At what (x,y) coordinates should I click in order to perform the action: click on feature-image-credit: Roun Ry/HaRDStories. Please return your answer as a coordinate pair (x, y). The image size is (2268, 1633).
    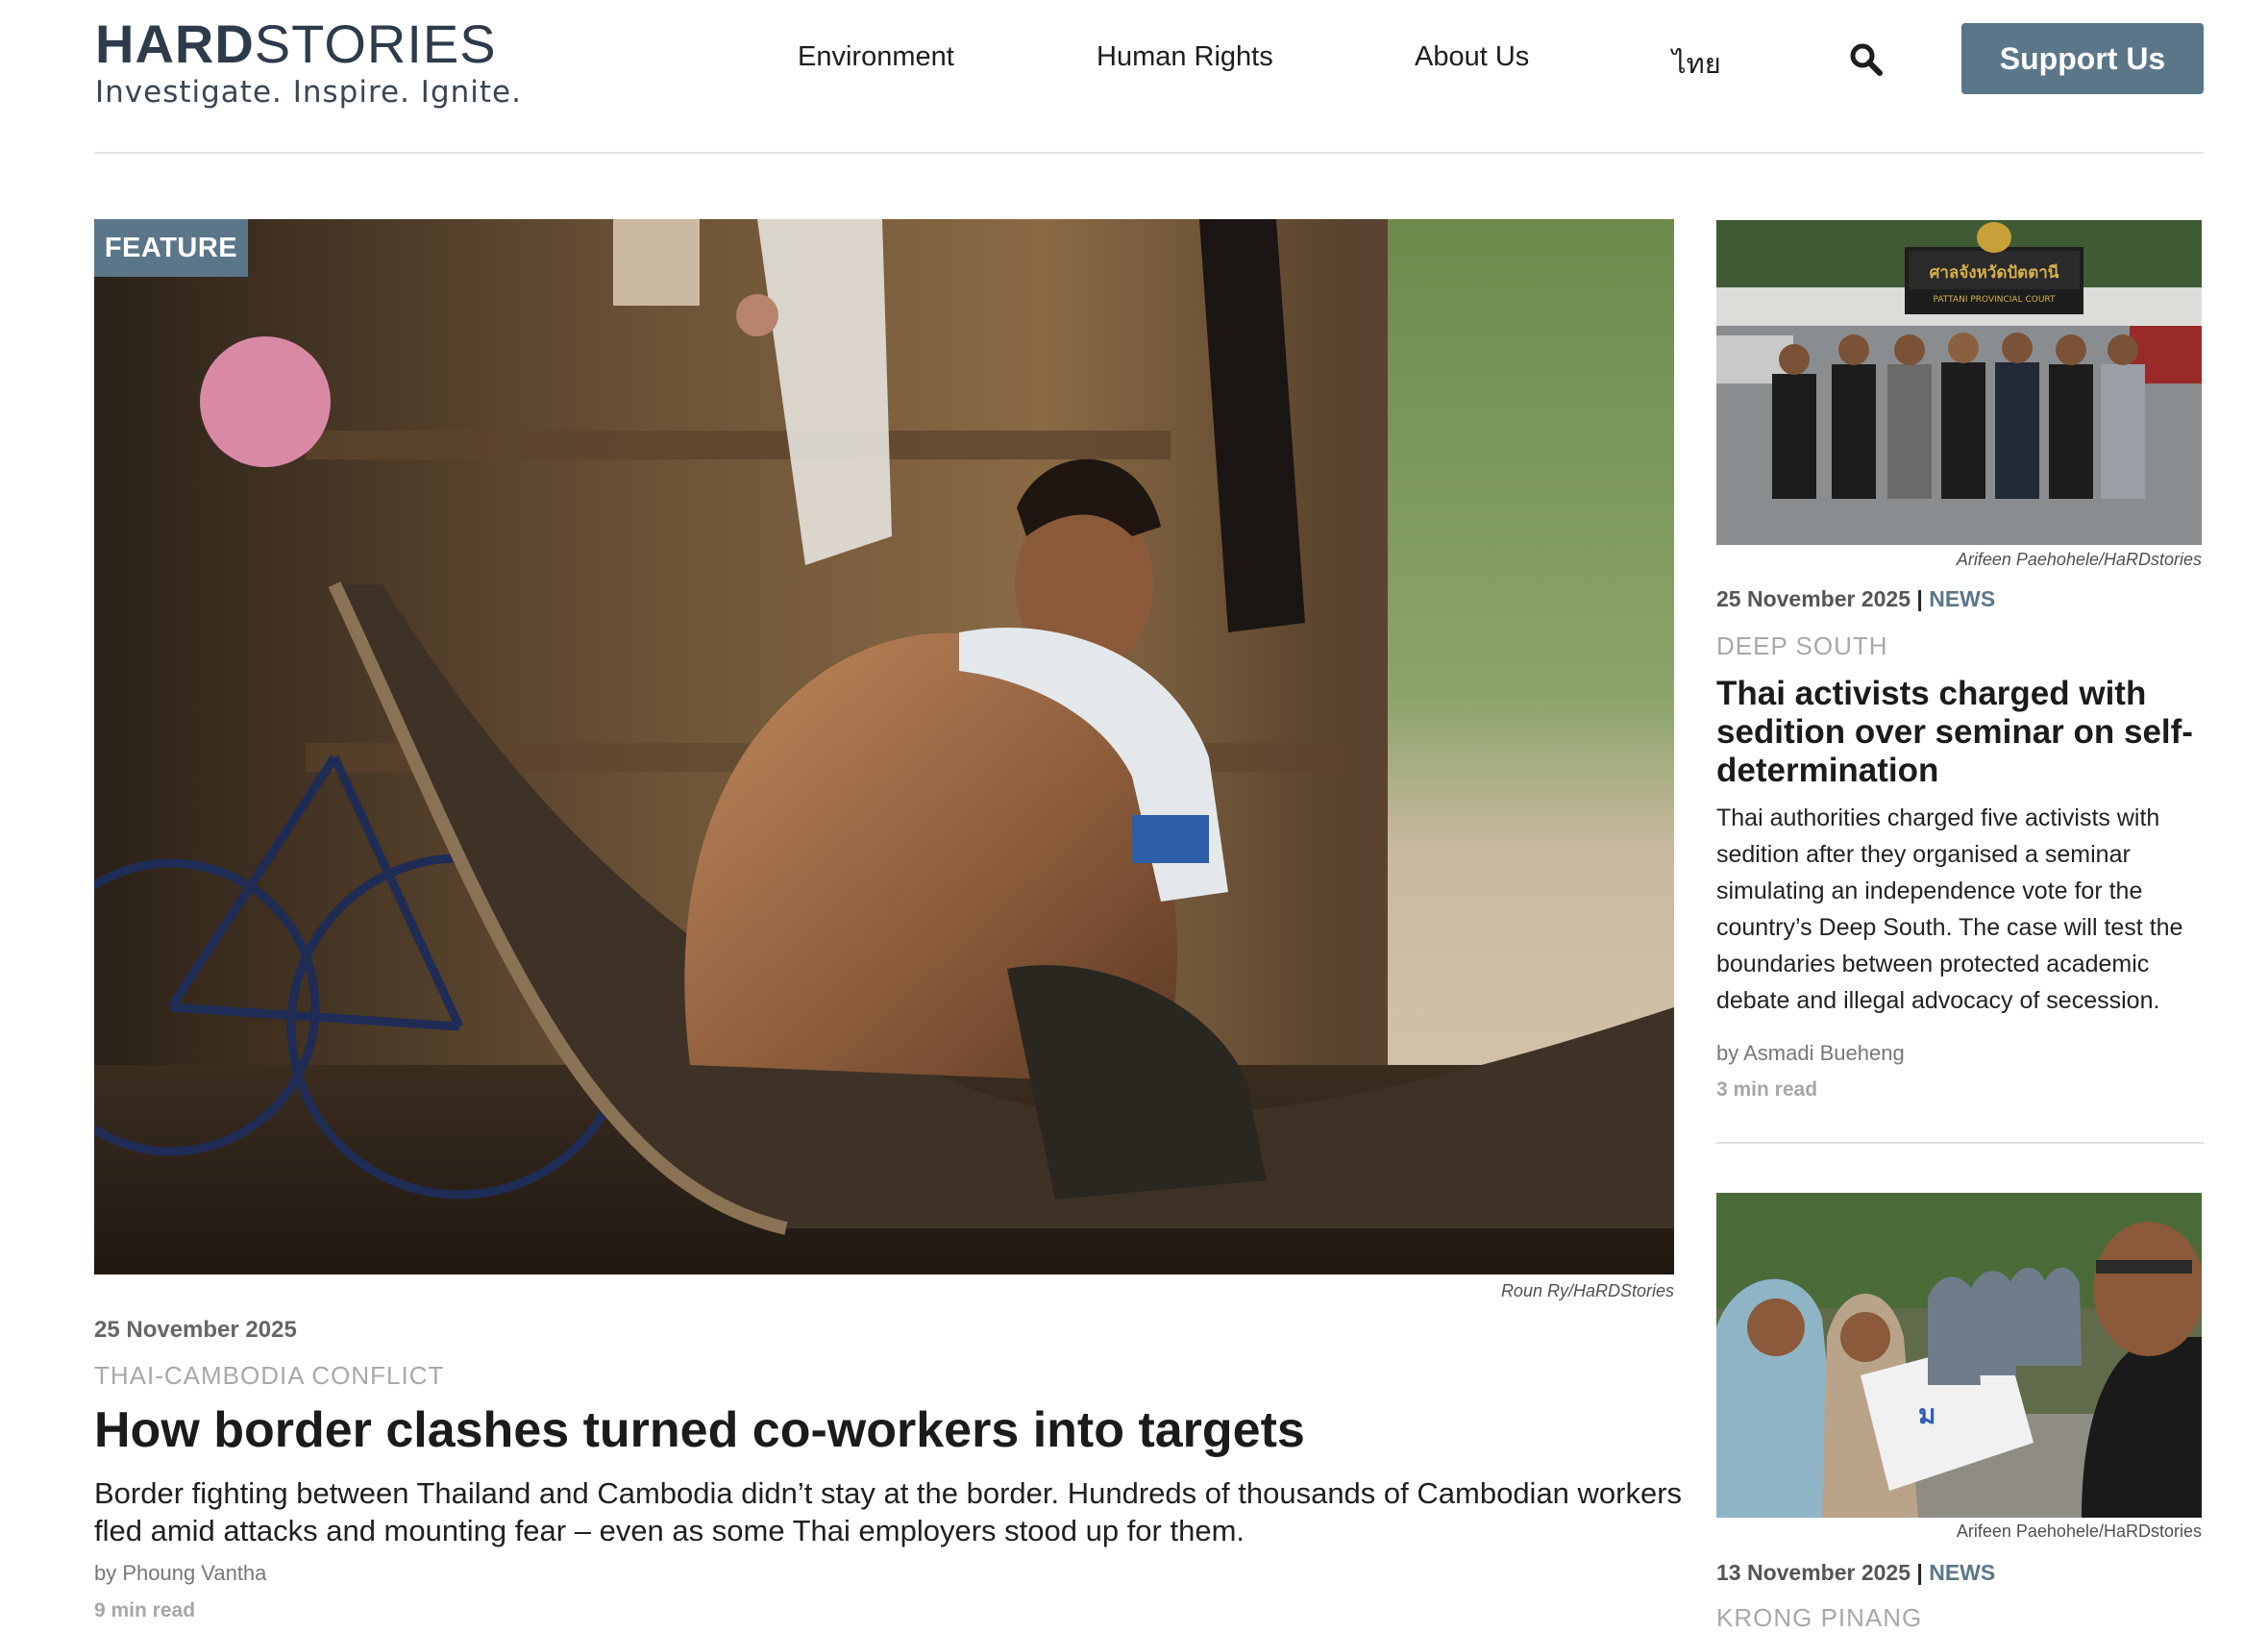
    Looking at the image, I should click on (1587, 1291).